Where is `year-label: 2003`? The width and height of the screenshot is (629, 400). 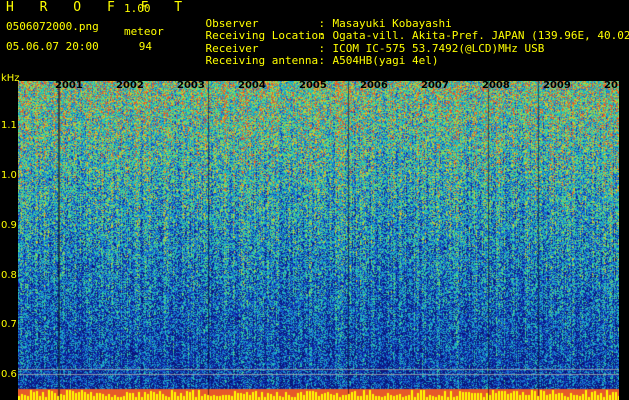 year-label: 2003 is located at coordinates (191, 85).